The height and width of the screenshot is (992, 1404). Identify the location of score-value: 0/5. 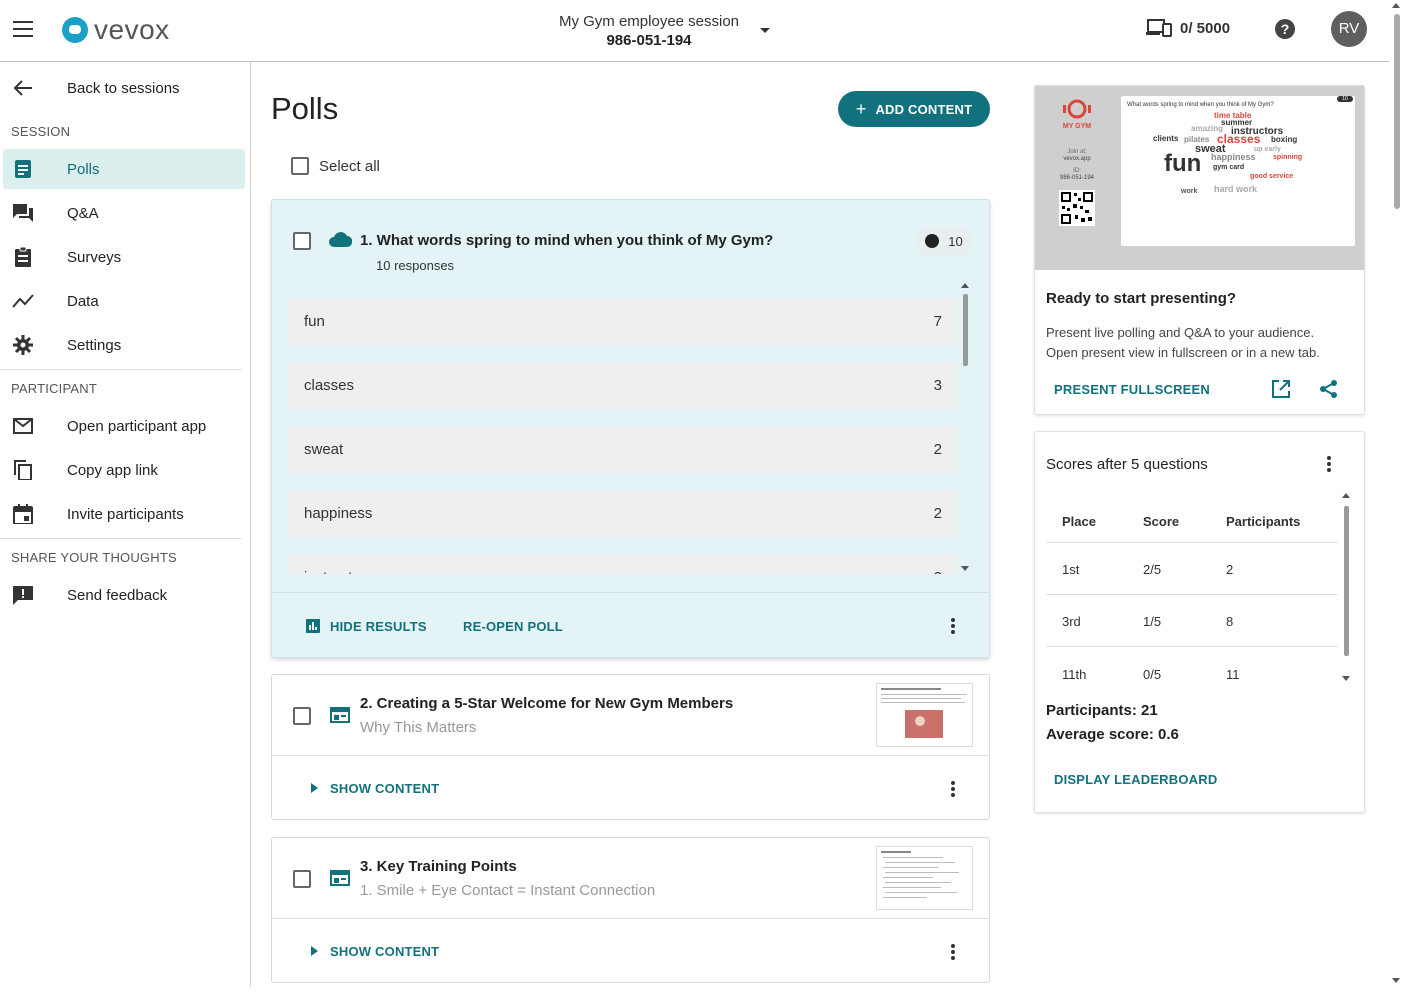
(1152, 674).